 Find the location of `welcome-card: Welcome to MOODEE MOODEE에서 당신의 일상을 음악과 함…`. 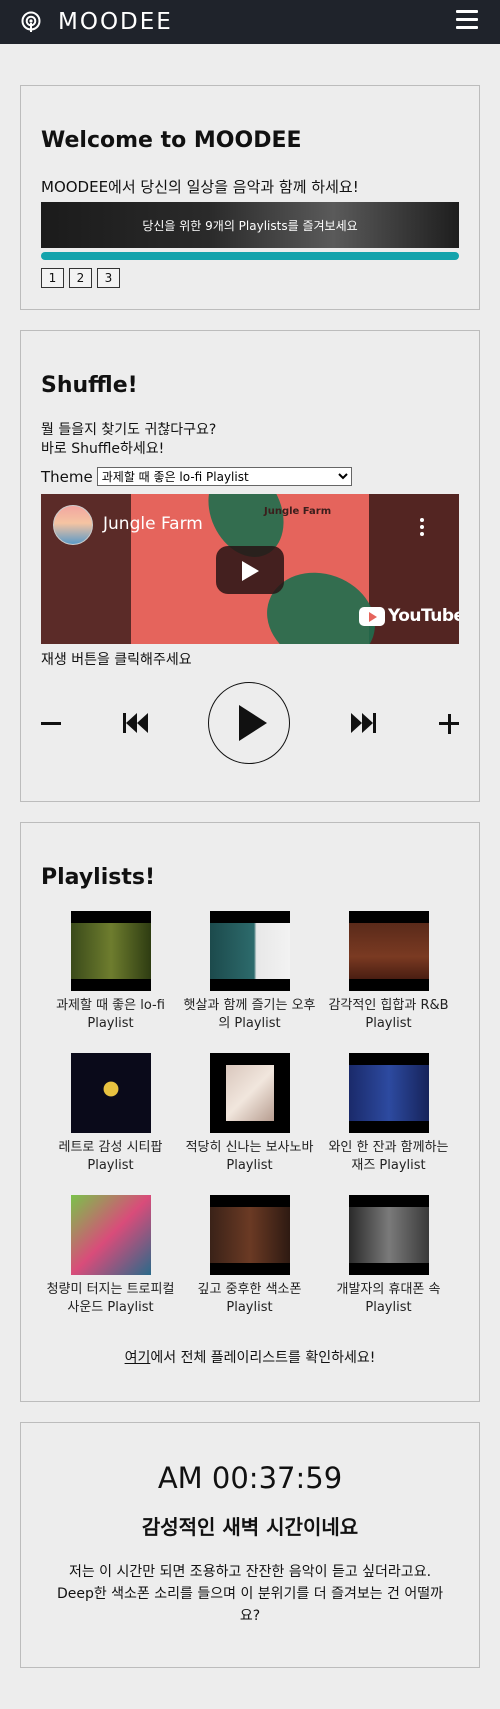

welcome-card: Welcome to MOODEE MOODEE에서 당신의 일상을 음악과 함… is located at coordinates (250, 197).